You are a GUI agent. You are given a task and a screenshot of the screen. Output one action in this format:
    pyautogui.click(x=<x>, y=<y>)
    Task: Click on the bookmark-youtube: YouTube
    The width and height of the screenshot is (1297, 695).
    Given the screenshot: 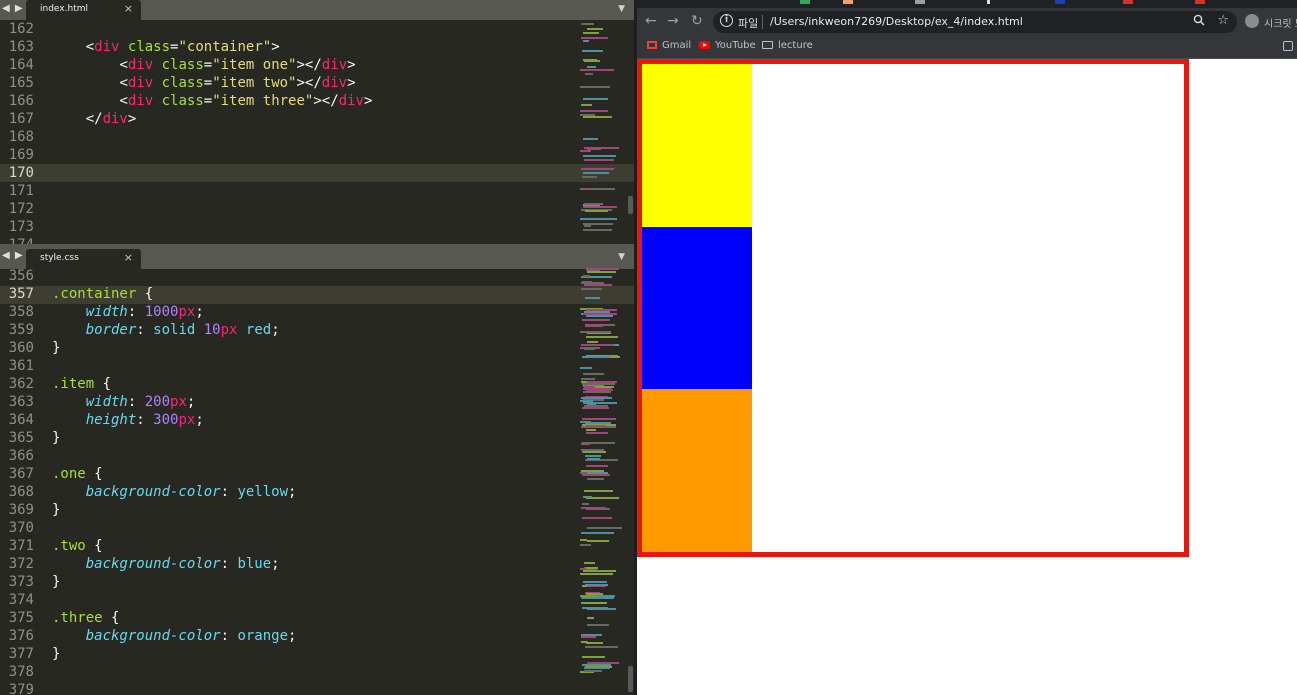 What is the action you would take?
    pyautogui.click(x=727, y=45)
    